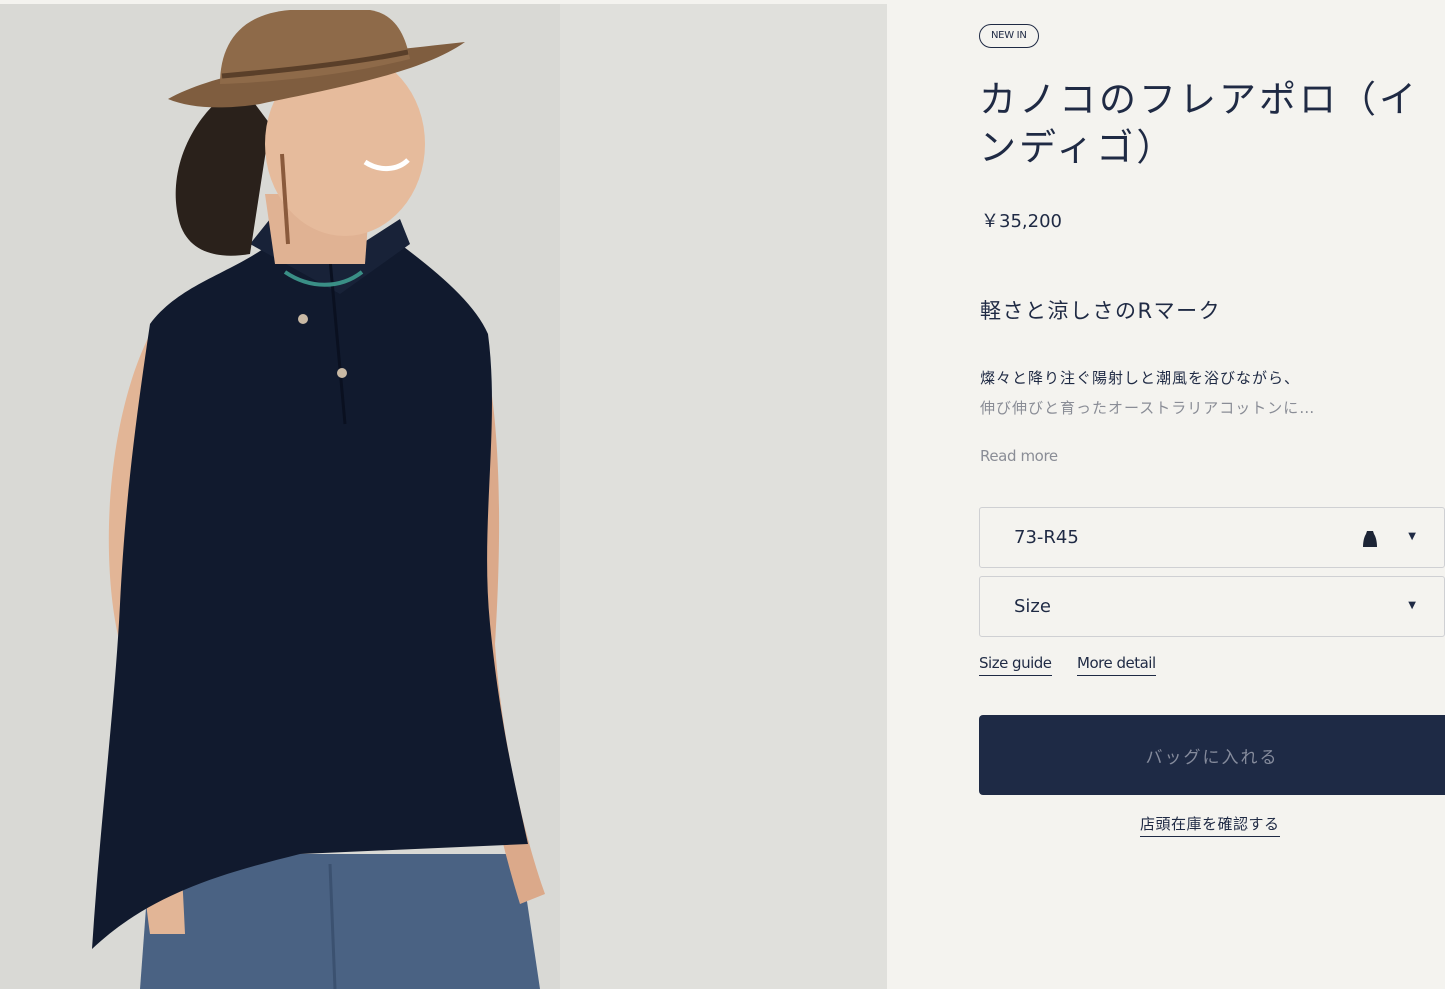 This screenshot has height=989, width=1445. What do you see at coordinates (1009, 36) in the screenshot?
I see `new-in-badge: NEW IN` at bounding box center [1009, 36].